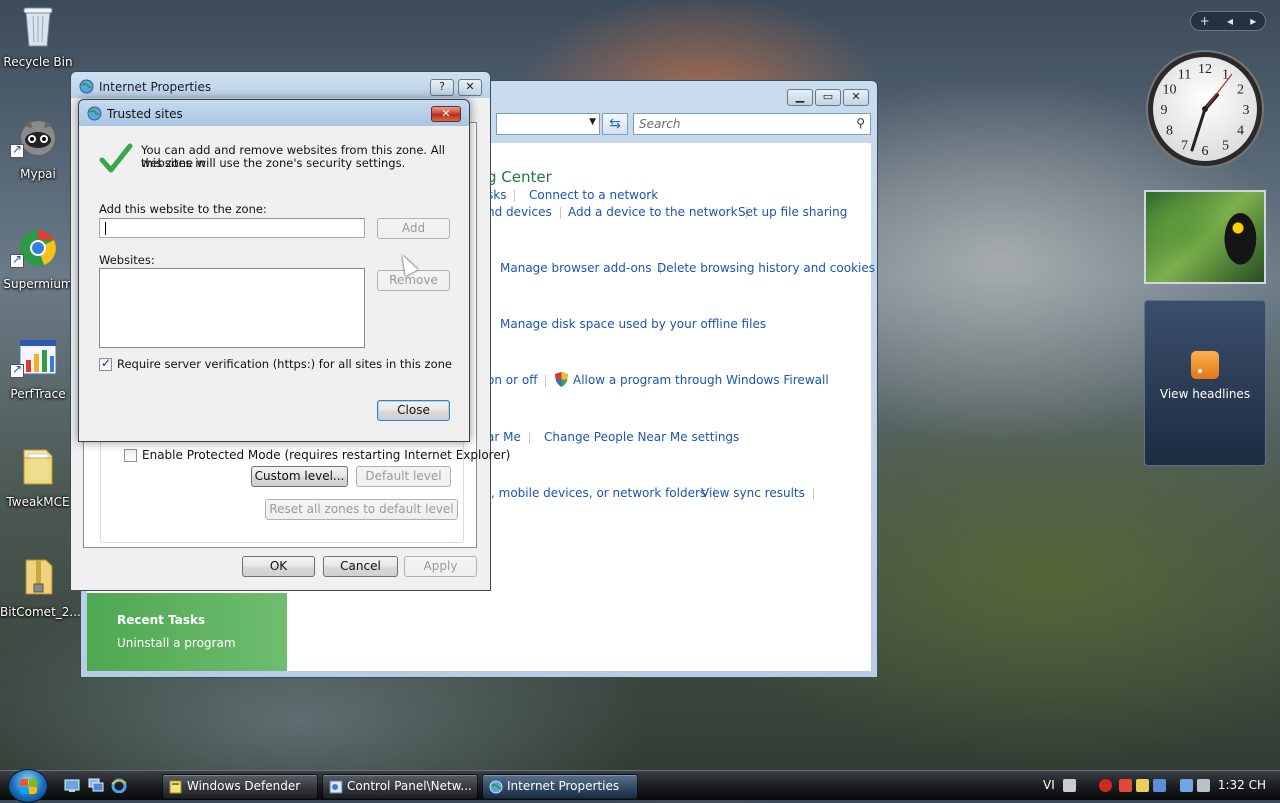 The image size is (1280, 803). Describe the element at coordinates (240, 786) in the screenshot. I see `taskbar-button-windows-defender: Windows Defender` at that location.